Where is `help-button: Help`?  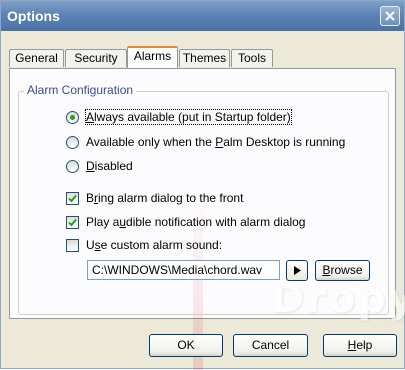
help-button: Help is located at coordinates (360, 345).